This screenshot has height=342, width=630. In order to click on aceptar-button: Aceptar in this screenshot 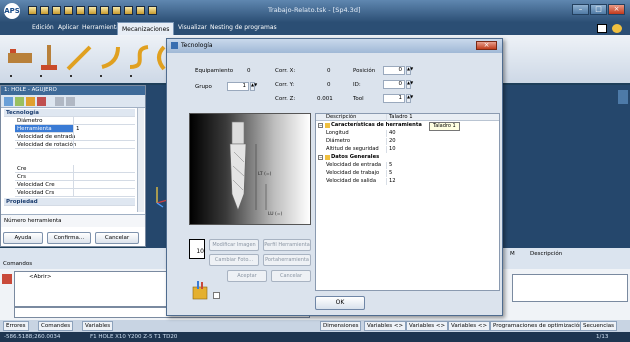, I will do `click(247, 276)`.